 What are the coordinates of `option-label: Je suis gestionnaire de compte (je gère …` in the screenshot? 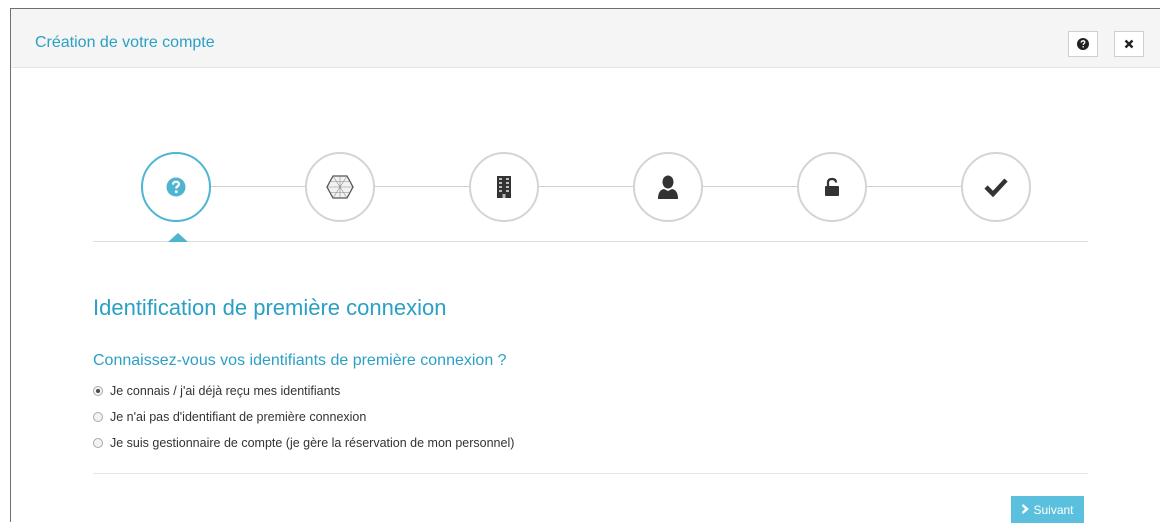 It's located at (312, 443).